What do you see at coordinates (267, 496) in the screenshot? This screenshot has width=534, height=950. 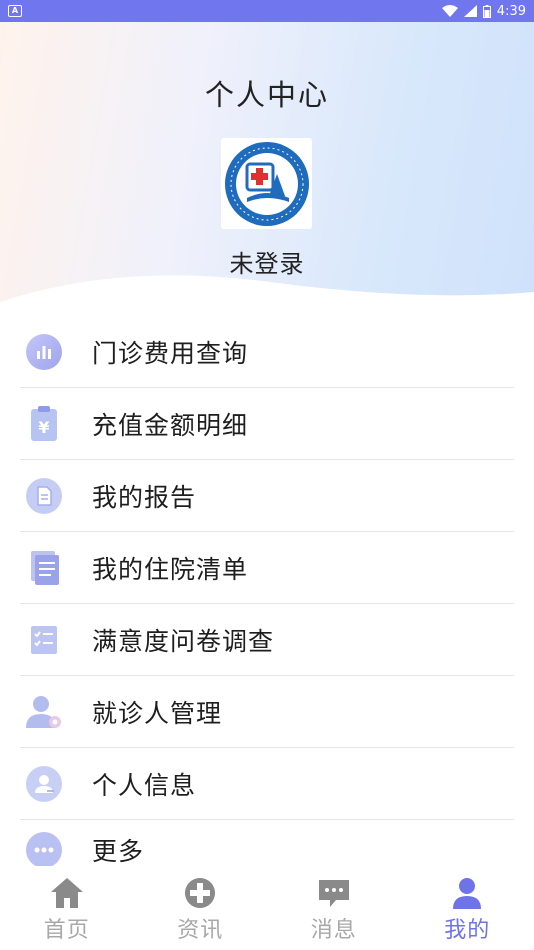 I see `menu-item-my-reports: 我的报告` at bounding box center [267, 496].